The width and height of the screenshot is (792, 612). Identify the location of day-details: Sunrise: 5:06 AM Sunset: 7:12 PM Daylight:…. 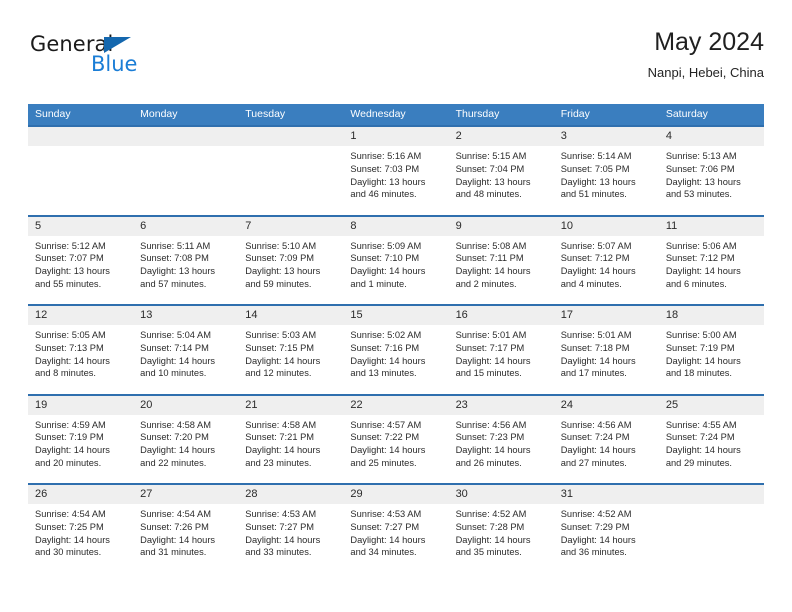
(711, 263).